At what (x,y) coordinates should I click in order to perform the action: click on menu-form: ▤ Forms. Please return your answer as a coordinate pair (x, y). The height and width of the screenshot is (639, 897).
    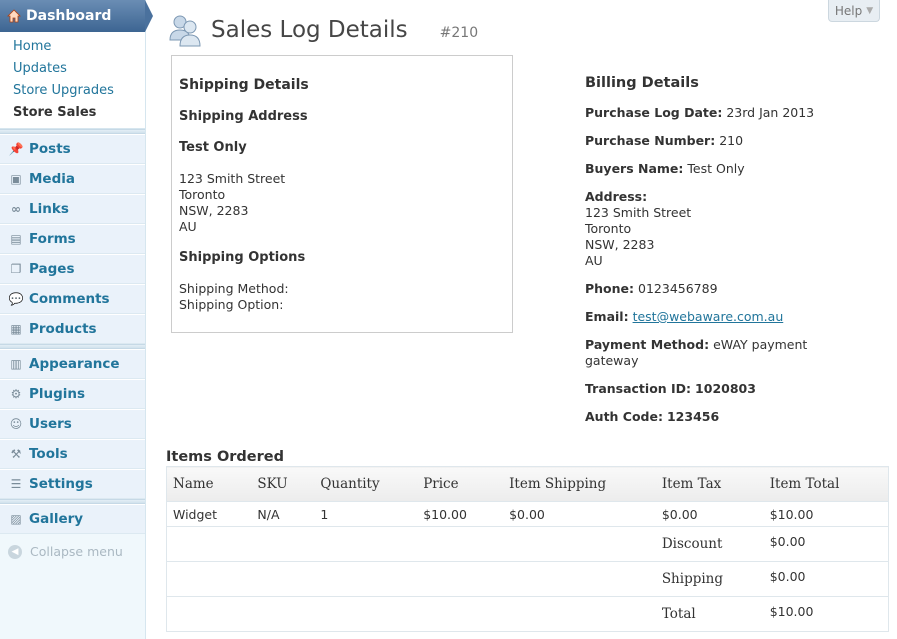
    Looking at the image, I should click on (72, 239).